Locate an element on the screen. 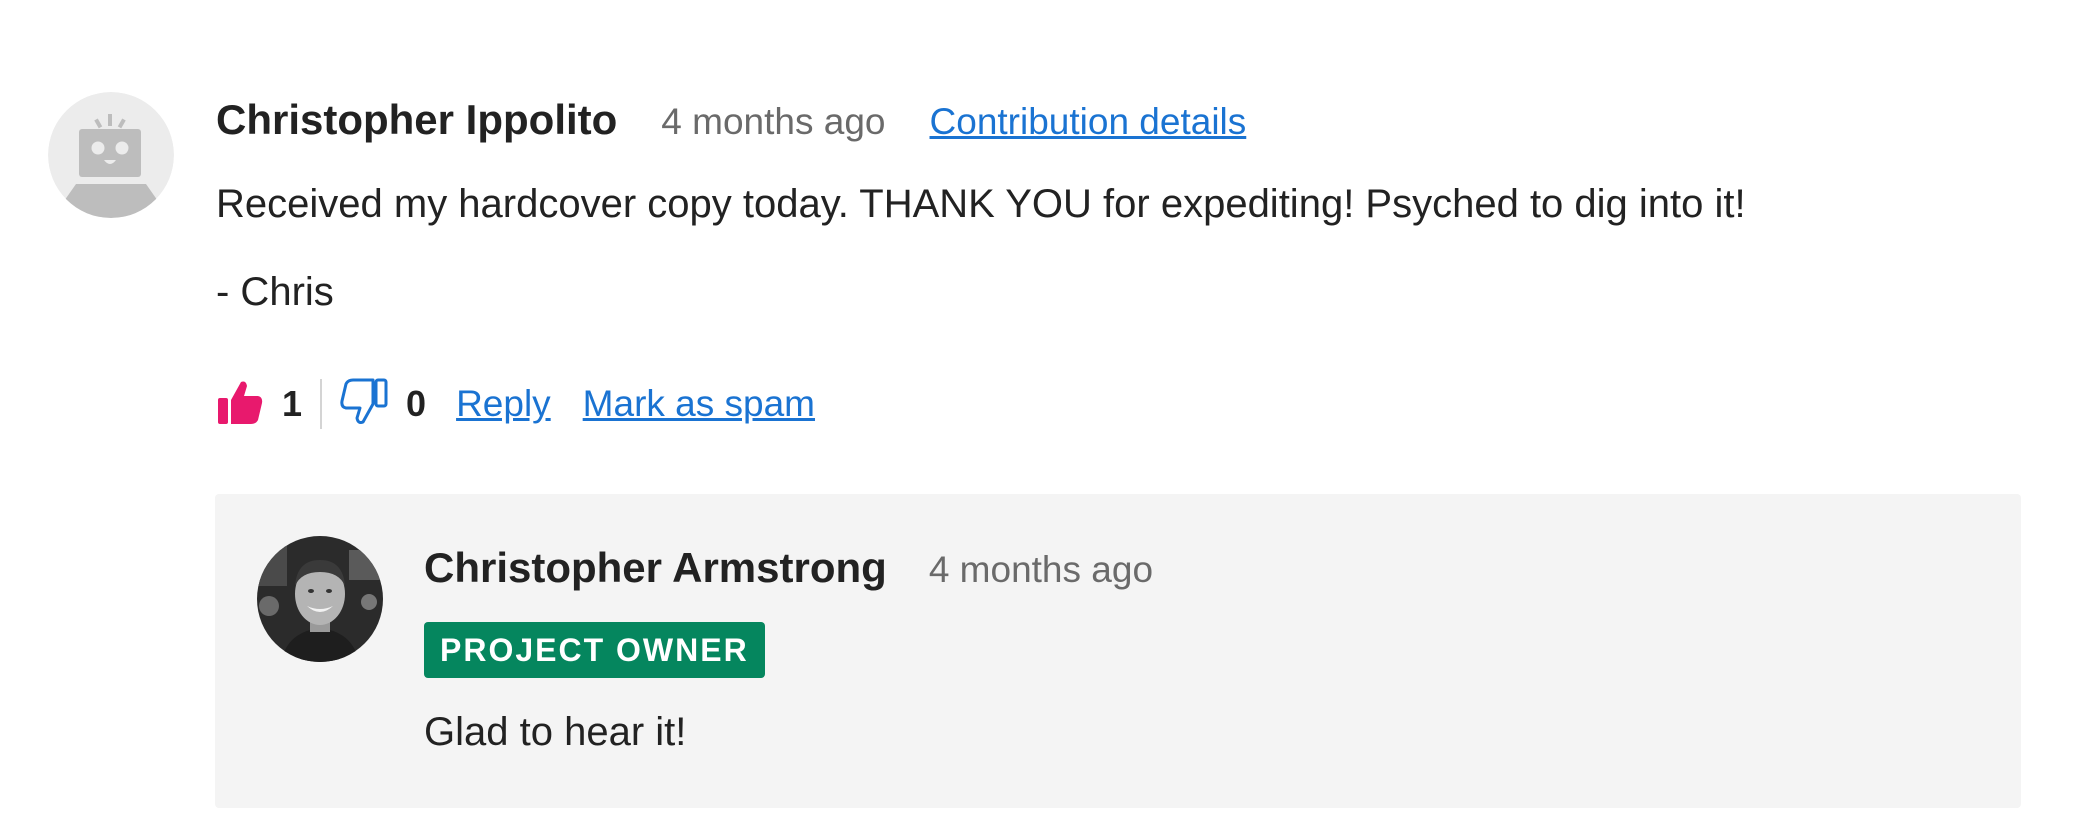  comment-author: Christopher Ippolito is located at coordinates (416, 120).